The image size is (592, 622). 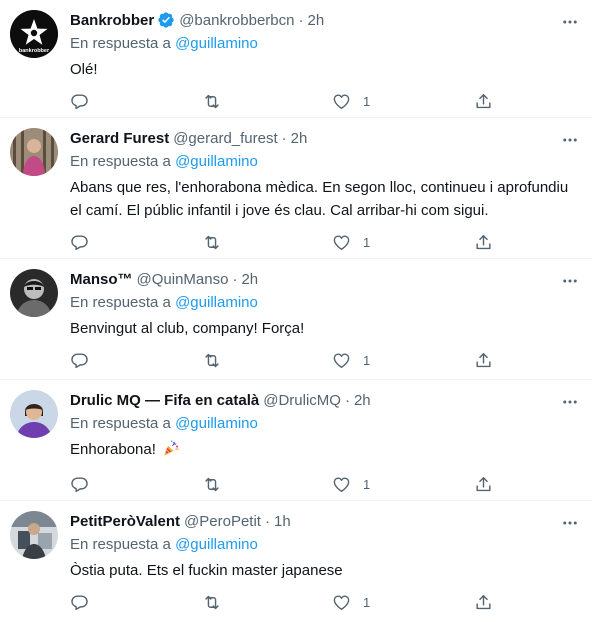 What do you see at coordinates (323, 521) in the screenshot?
I see `tweet-header: PetitPeròValent @PeroPetit · 1h` at bounding box center [323, 521].